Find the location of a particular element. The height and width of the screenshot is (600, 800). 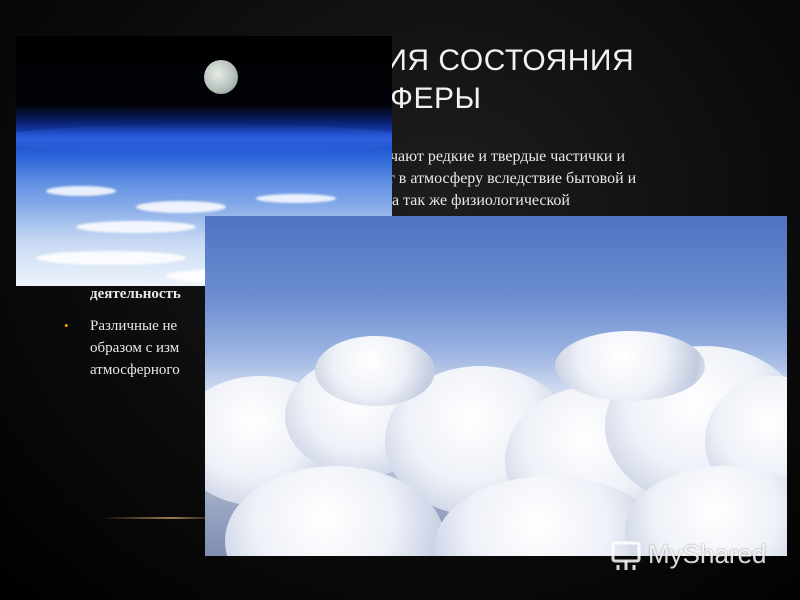

decorative-glow-line is located at coordinates (160, 518).